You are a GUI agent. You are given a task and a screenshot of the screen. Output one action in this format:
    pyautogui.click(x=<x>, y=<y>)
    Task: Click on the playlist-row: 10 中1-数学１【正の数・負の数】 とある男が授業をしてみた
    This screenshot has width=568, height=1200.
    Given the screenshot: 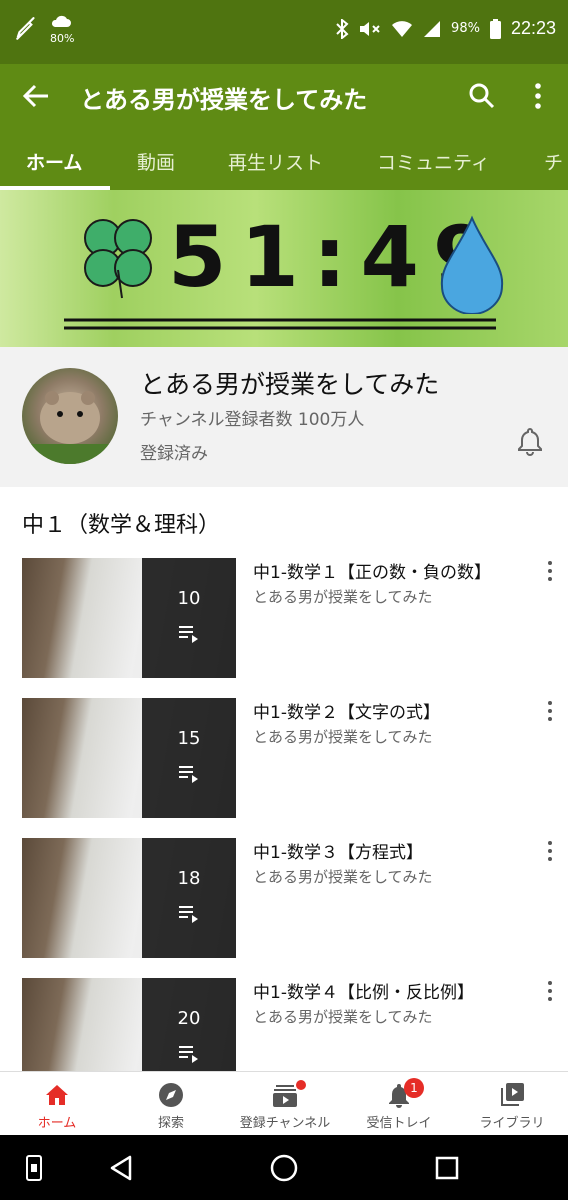 What is the action you would take?
    pyautogui.click(x=284, y=618)
    